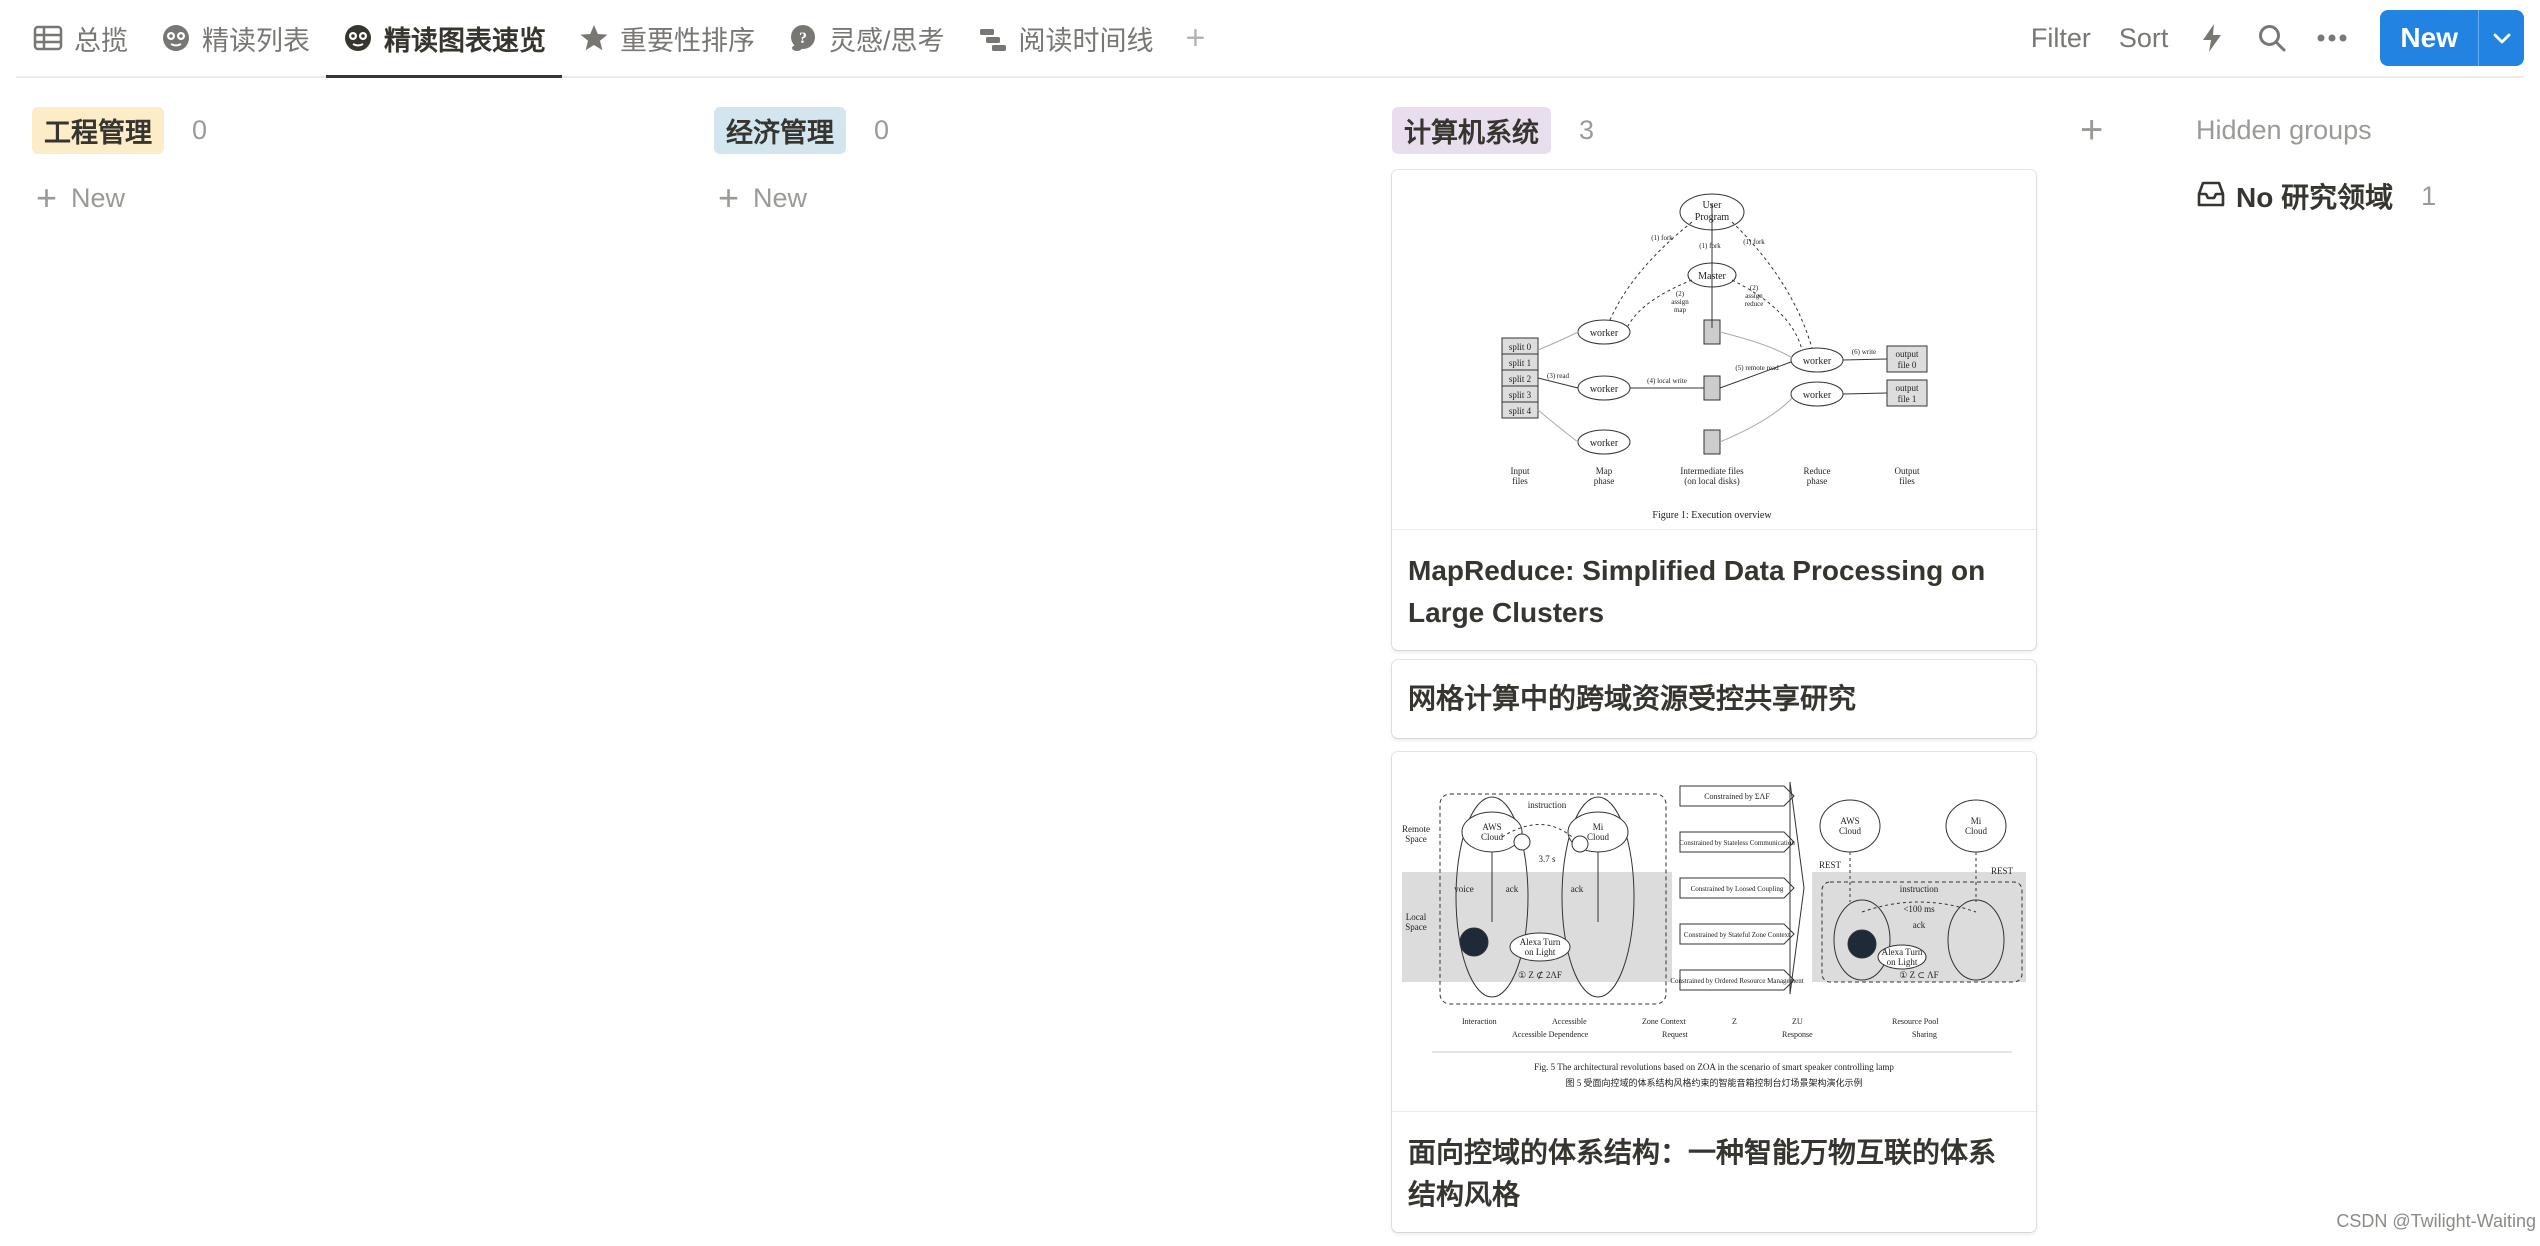  Describe the element at coordinates (1550, 1034) in the screenshot. I see `svg-text: Accessible Dependence` at that location.